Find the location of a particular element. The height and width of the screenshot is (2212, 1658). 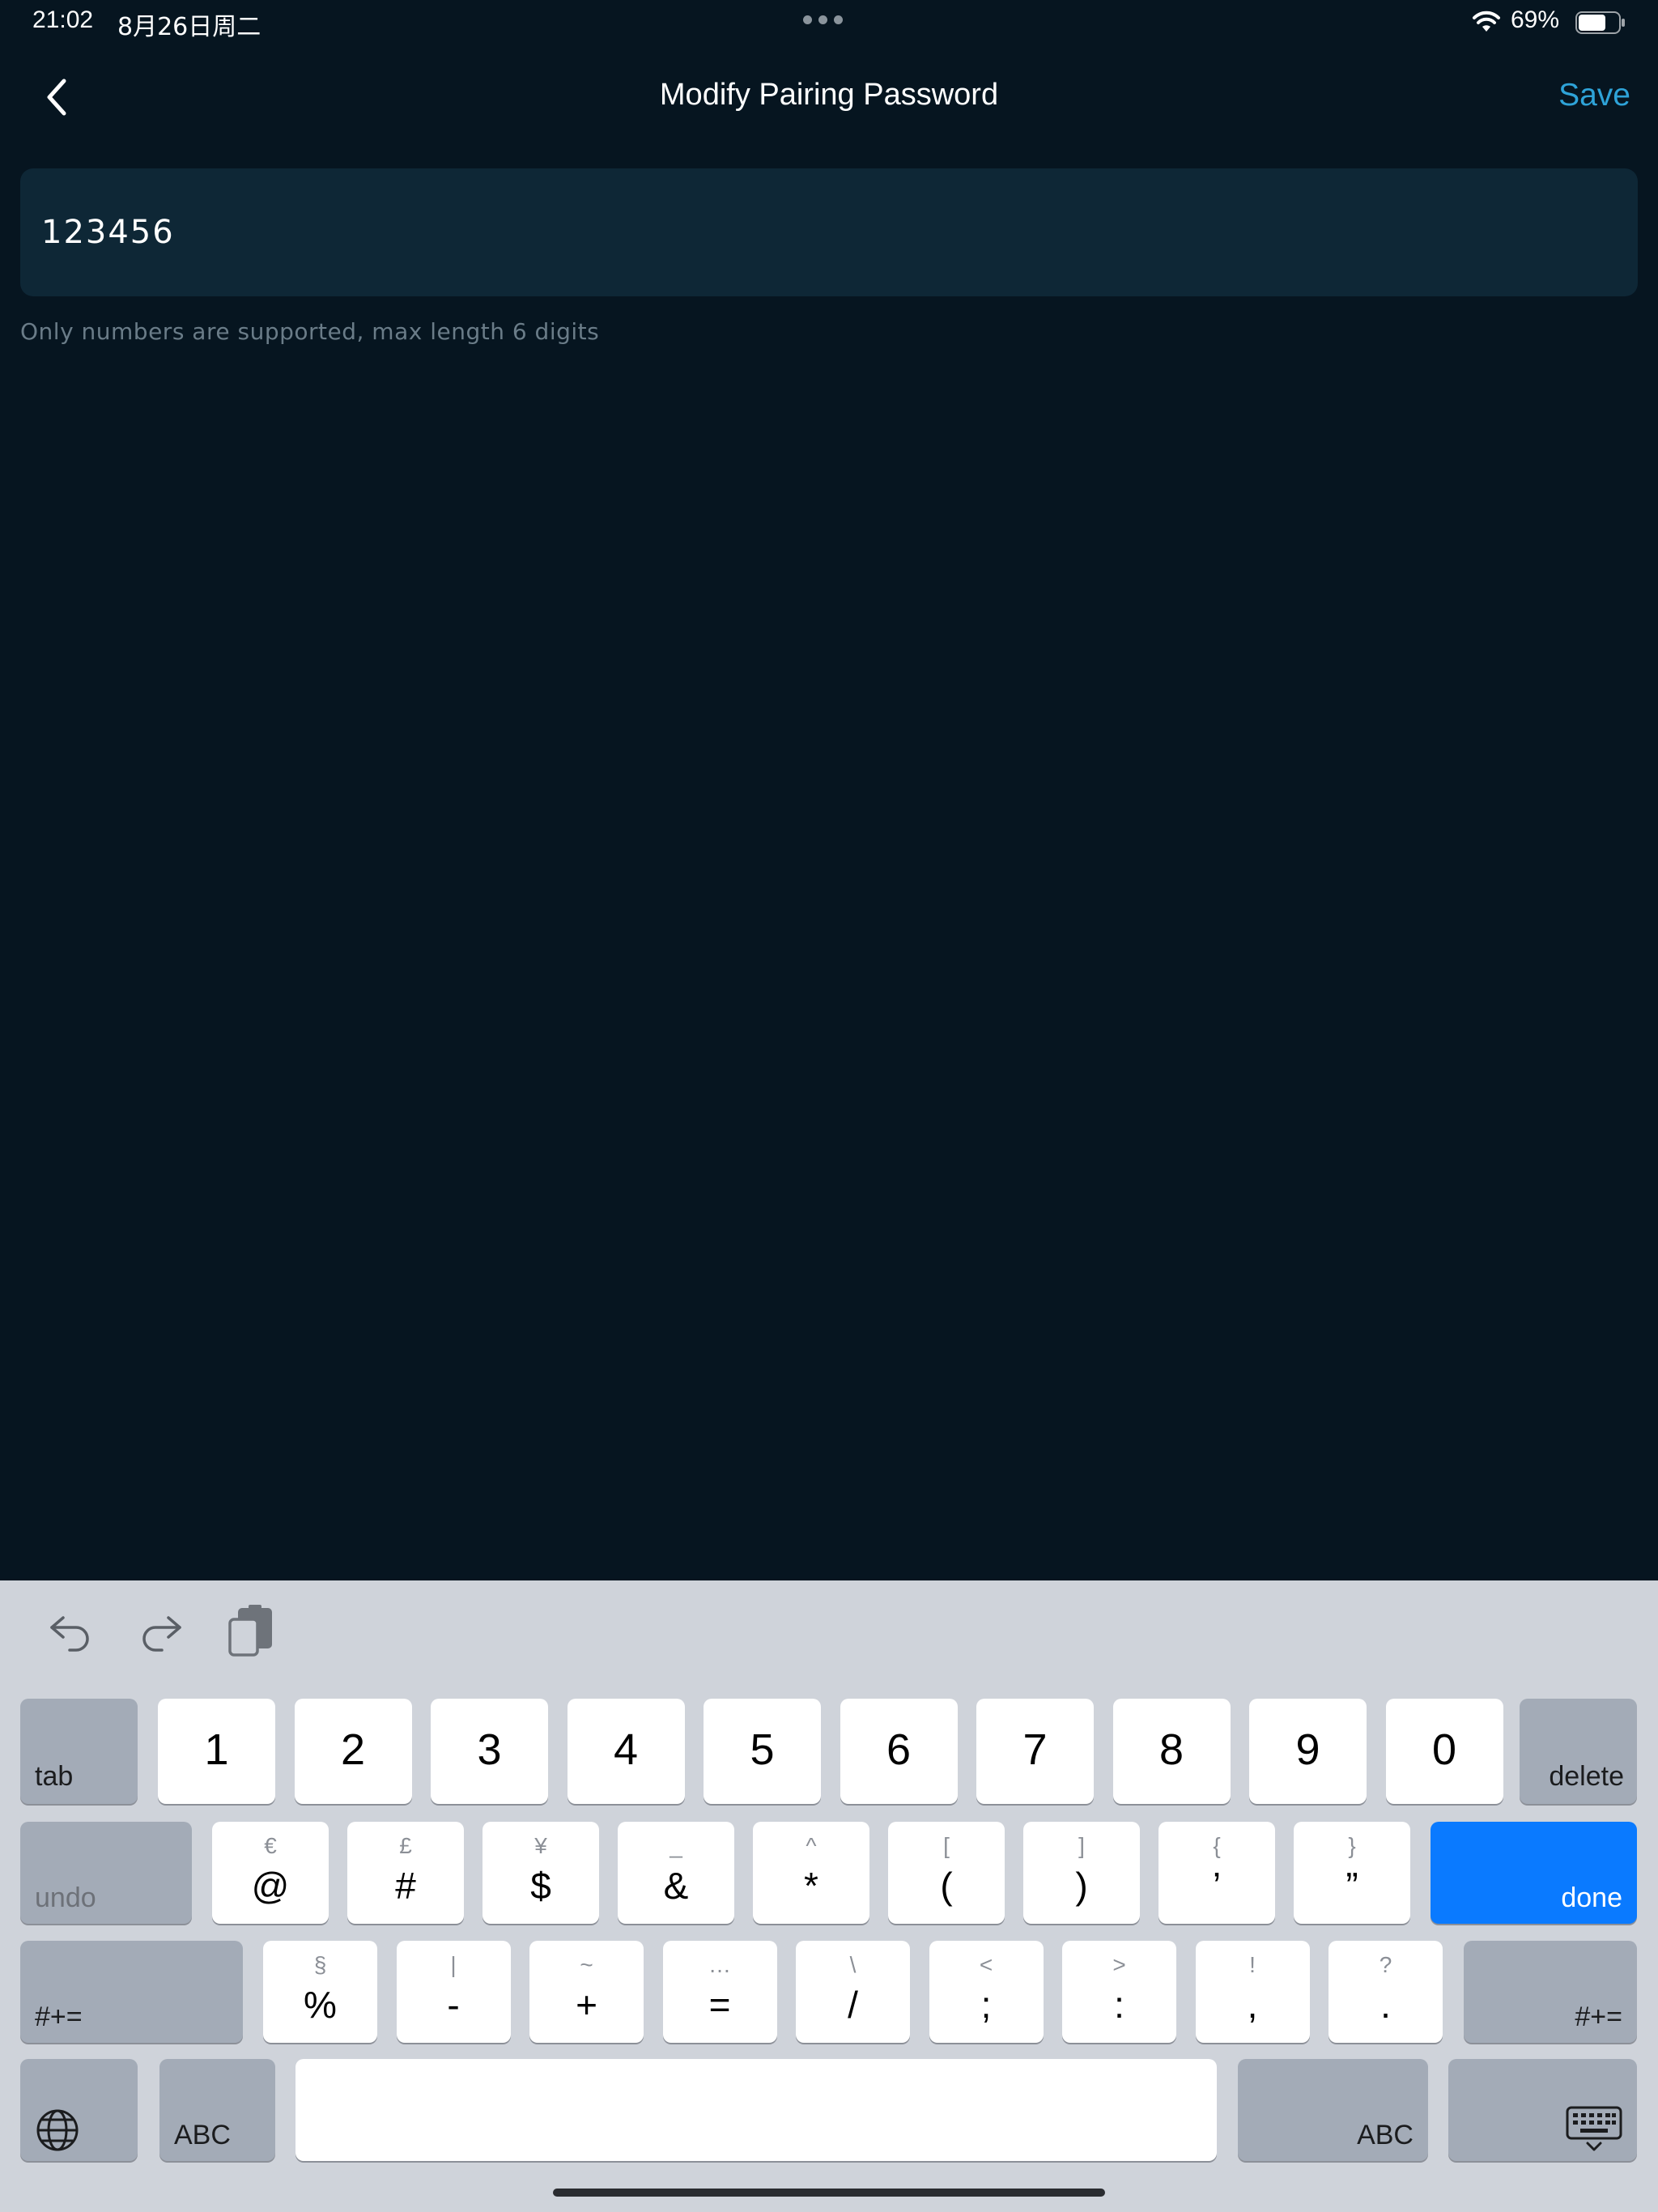

key-1-label: 1 is located at coordinates (216, 1749).